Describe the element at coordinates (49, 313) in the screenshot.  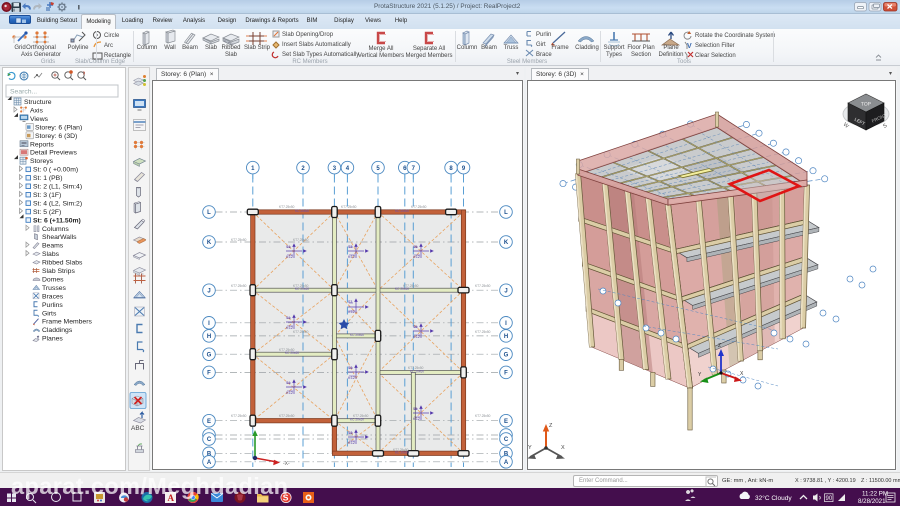
I see `svg-text: Girts` at that location.